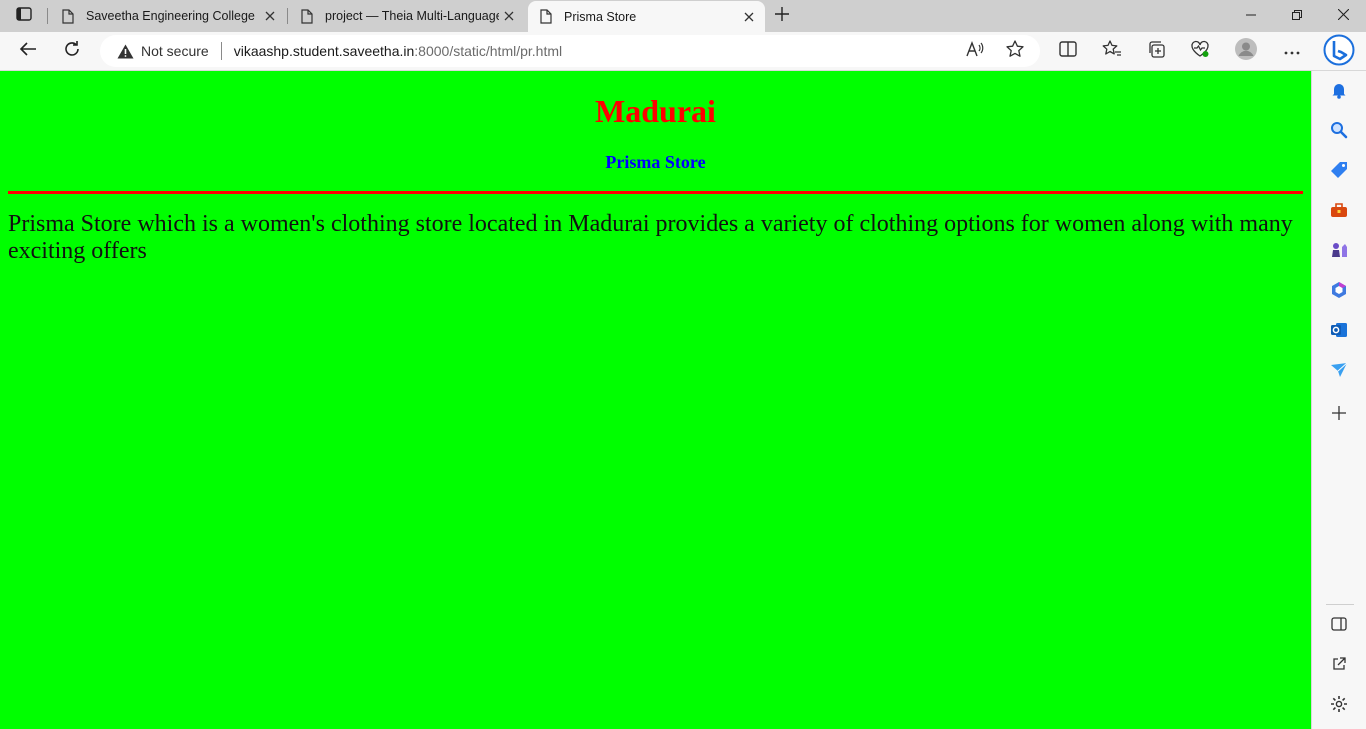 The image size is (1366, 729). I want to click on back-arrow-icon, so click(28, 51).